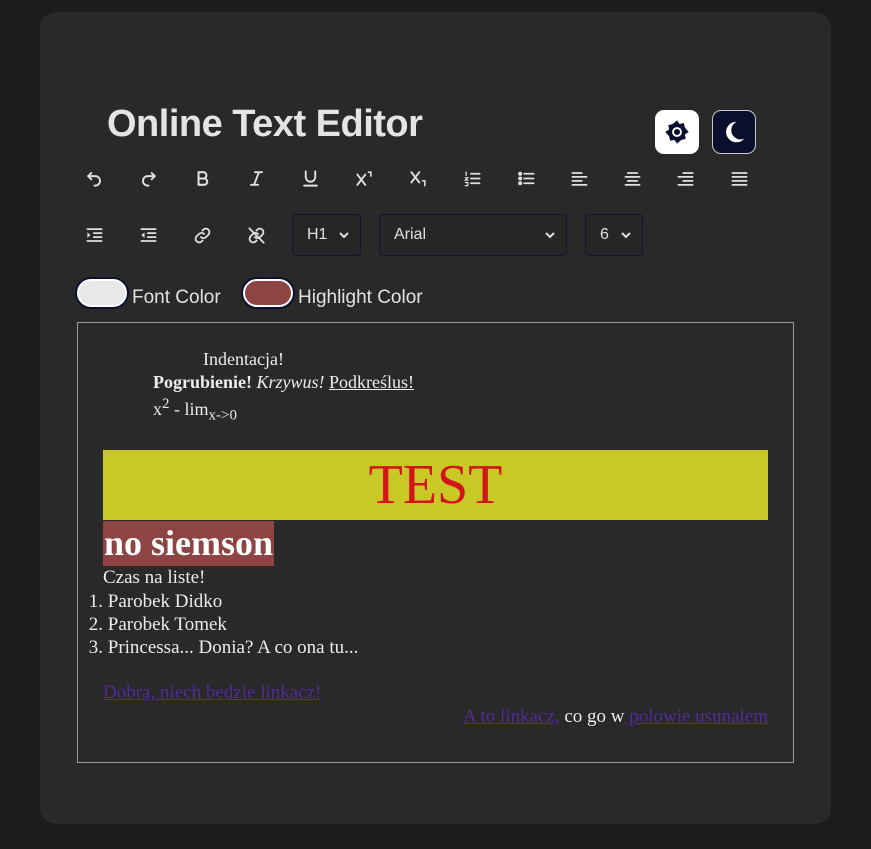 This screenshot has height=849, width=871. Describe the element at coordinates (165, 601) in the screenshot. I see `list-item-text: Parobek Didko` at that location.